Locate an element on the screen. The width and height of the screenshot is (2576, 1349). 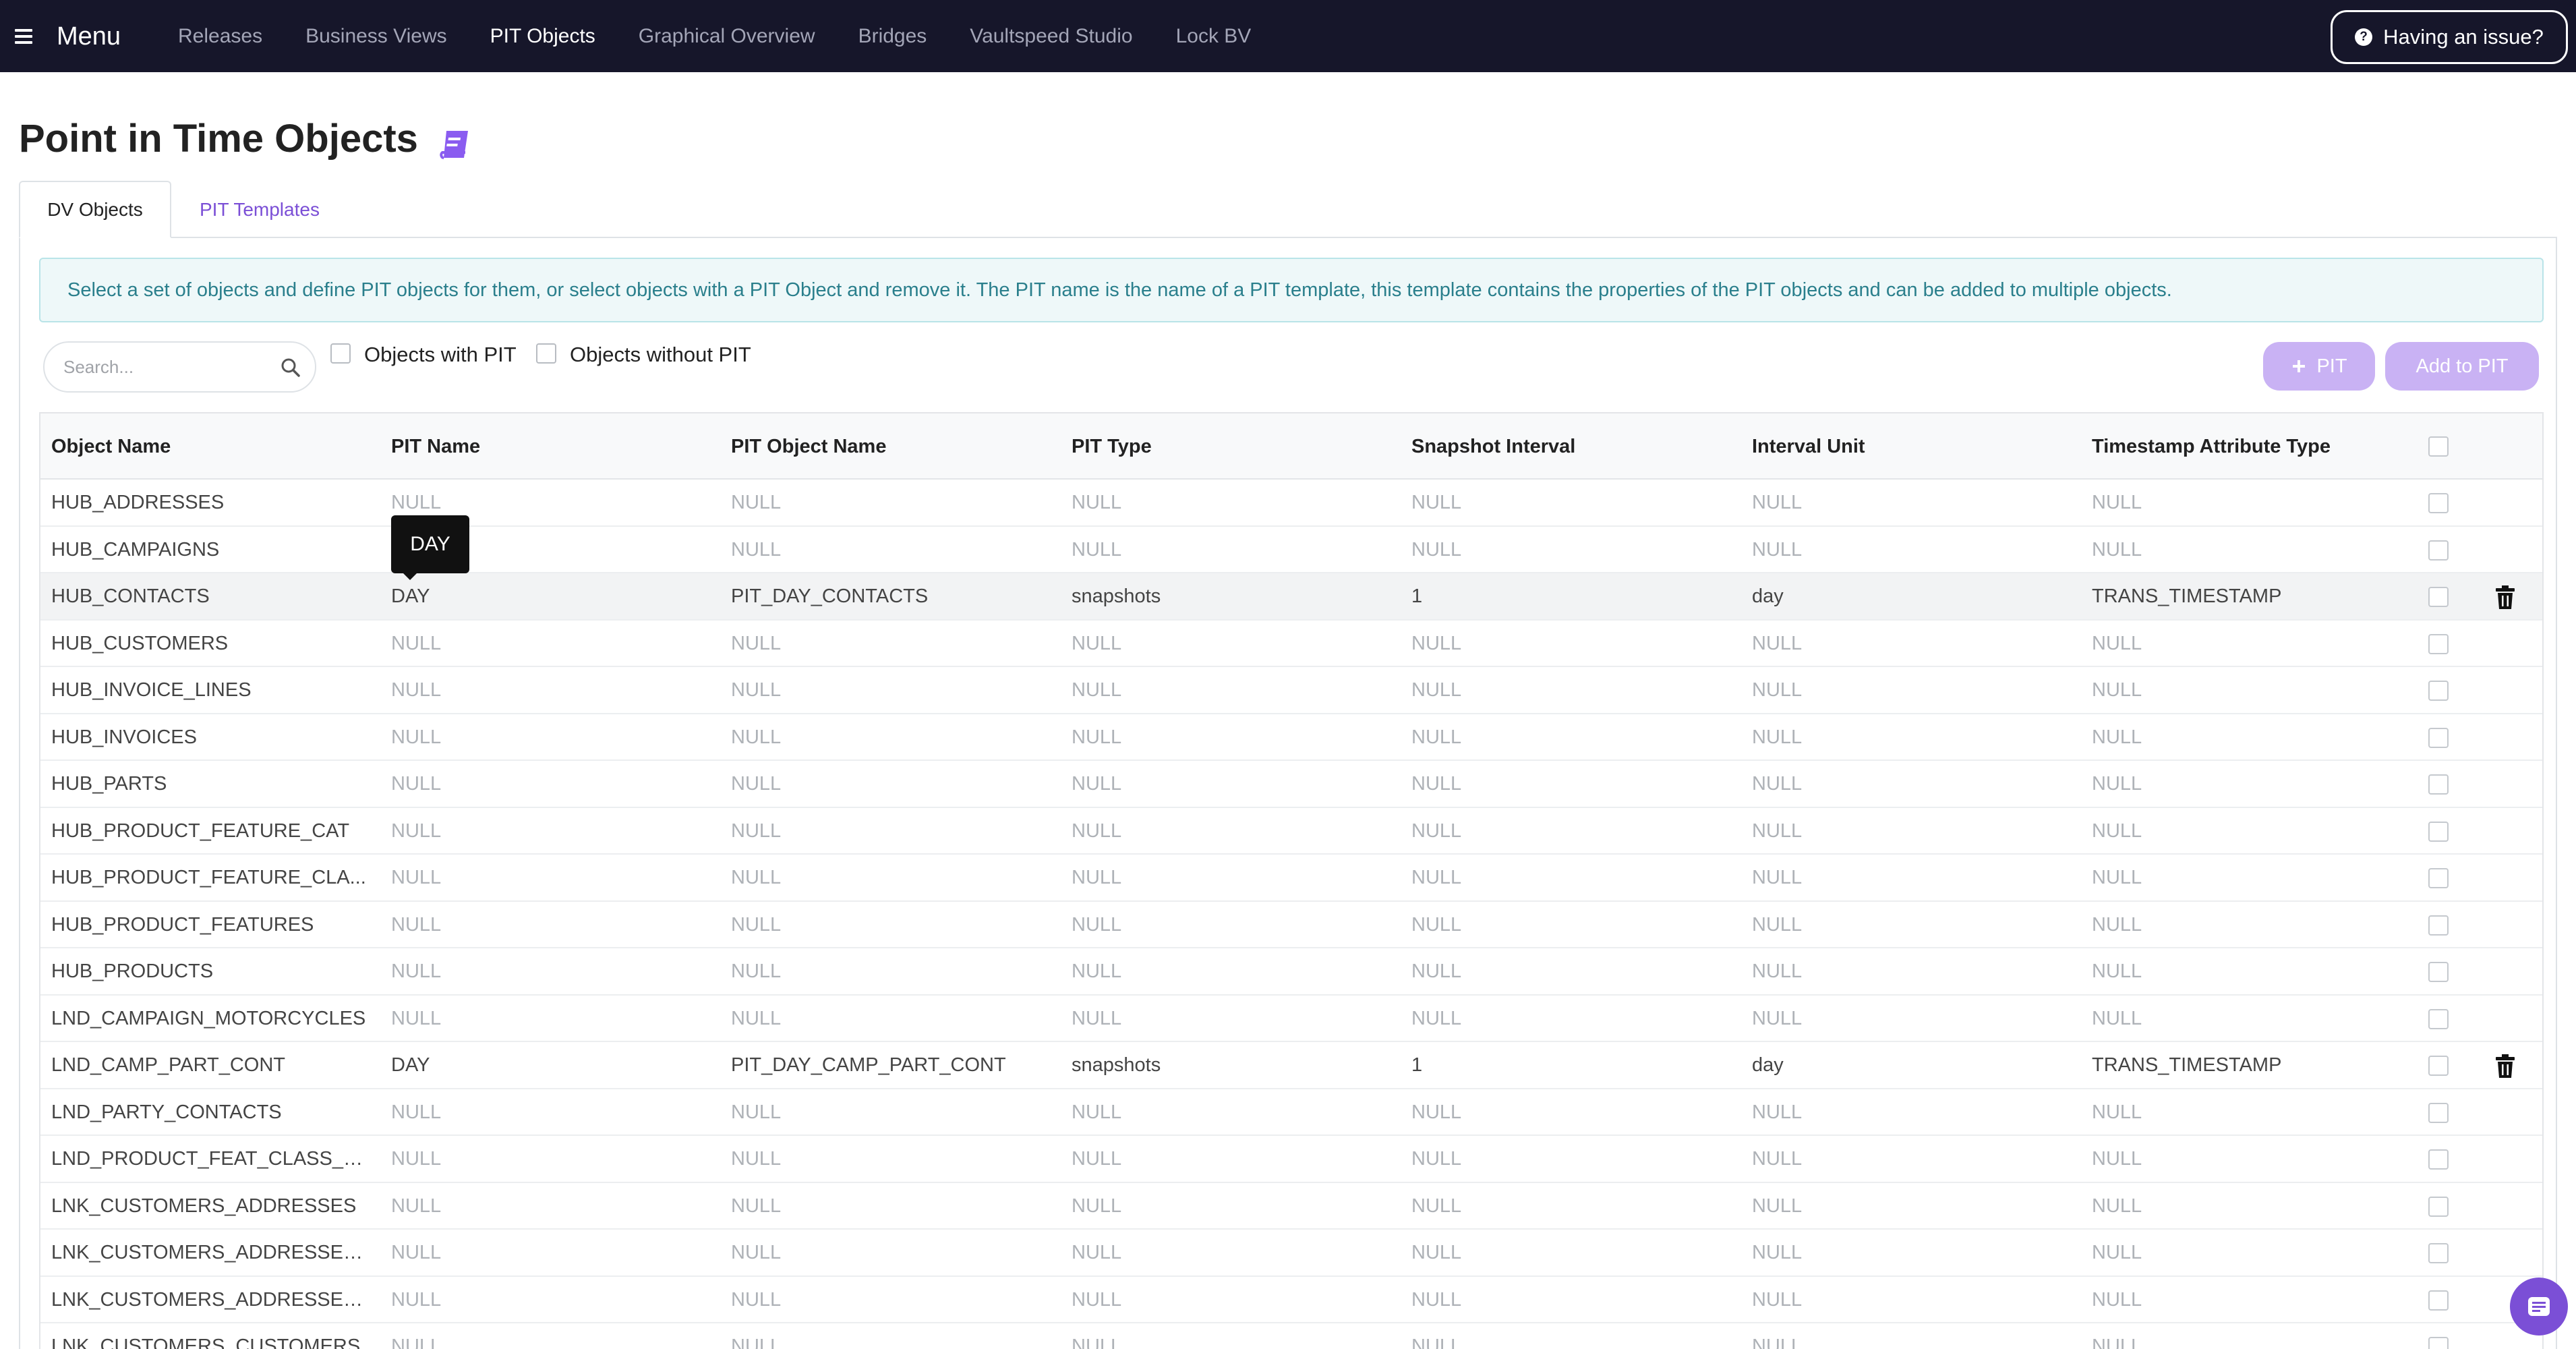
plus-icon is located at coordinates (2299, 366).